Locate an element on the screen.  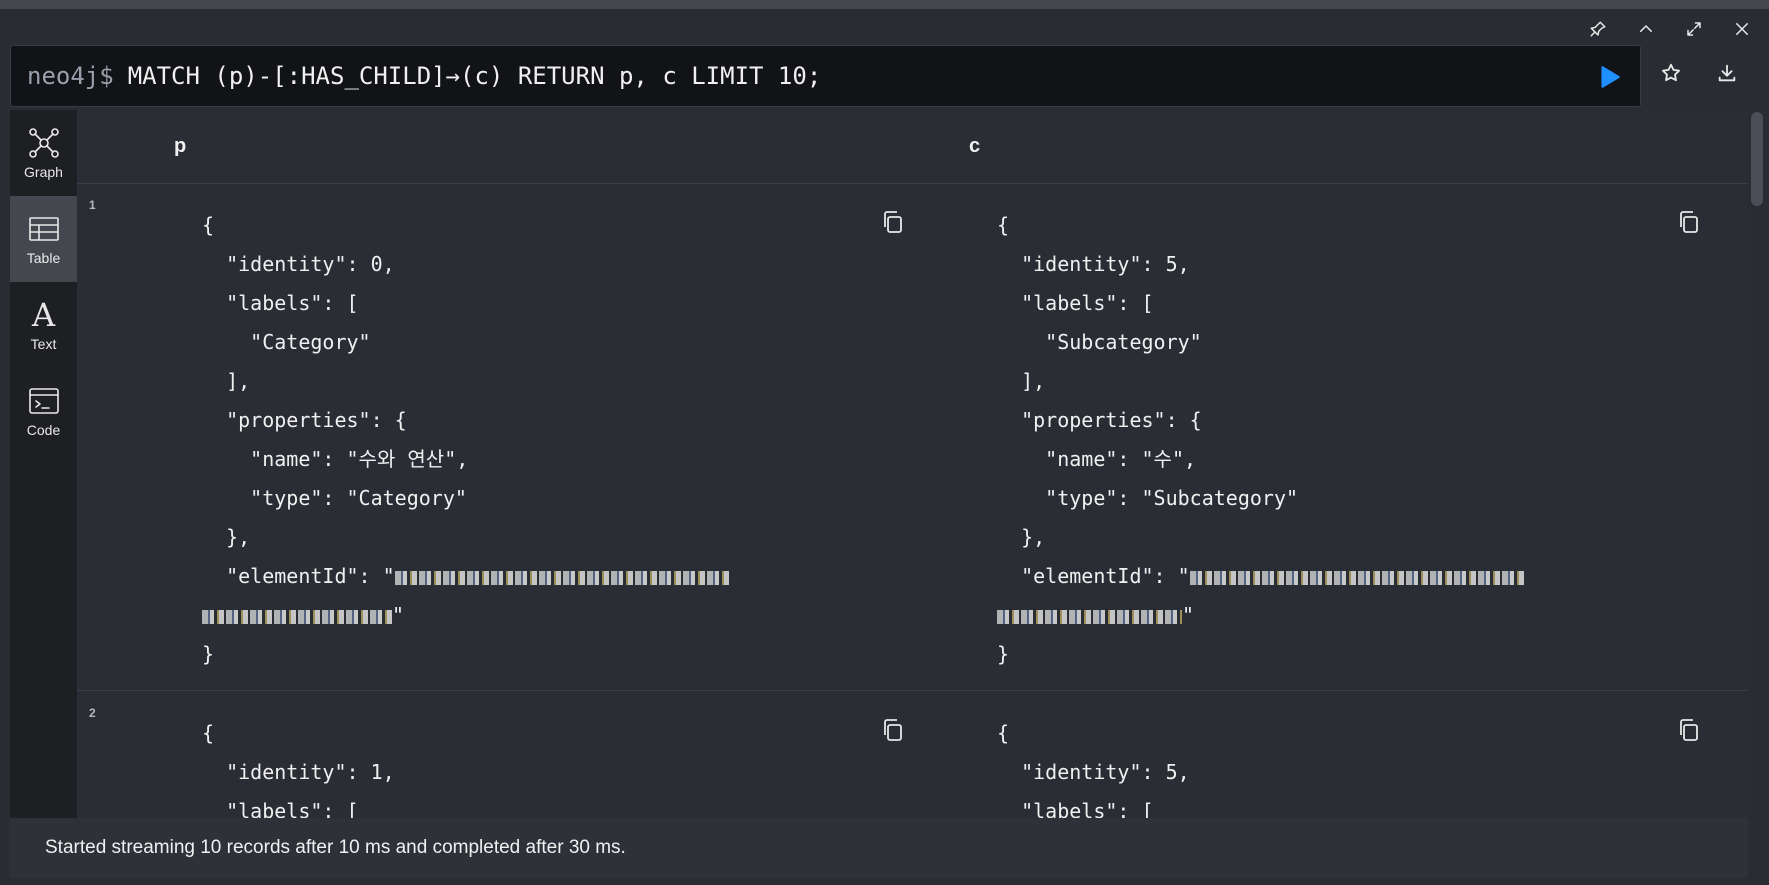
chevron-up-icon is located at coordinates (1646, 28).